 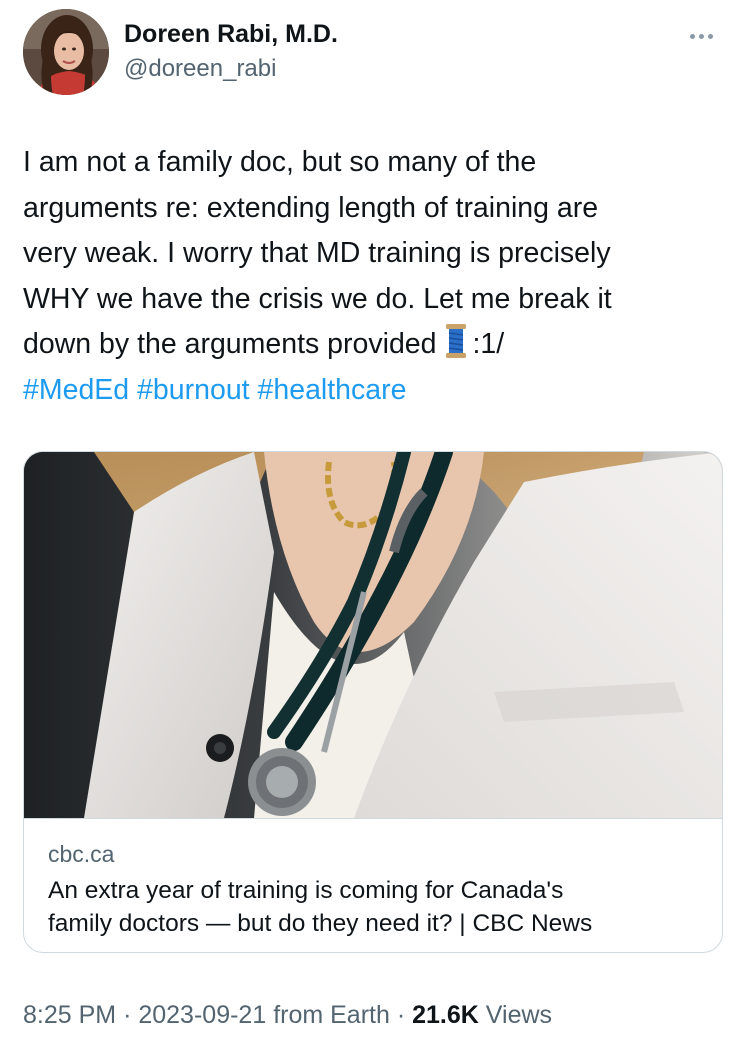 What do you see at coordinates (445, 1015) in the screenshot?
I see `views-count: 21.6K` at bounding box center [445, 1015].